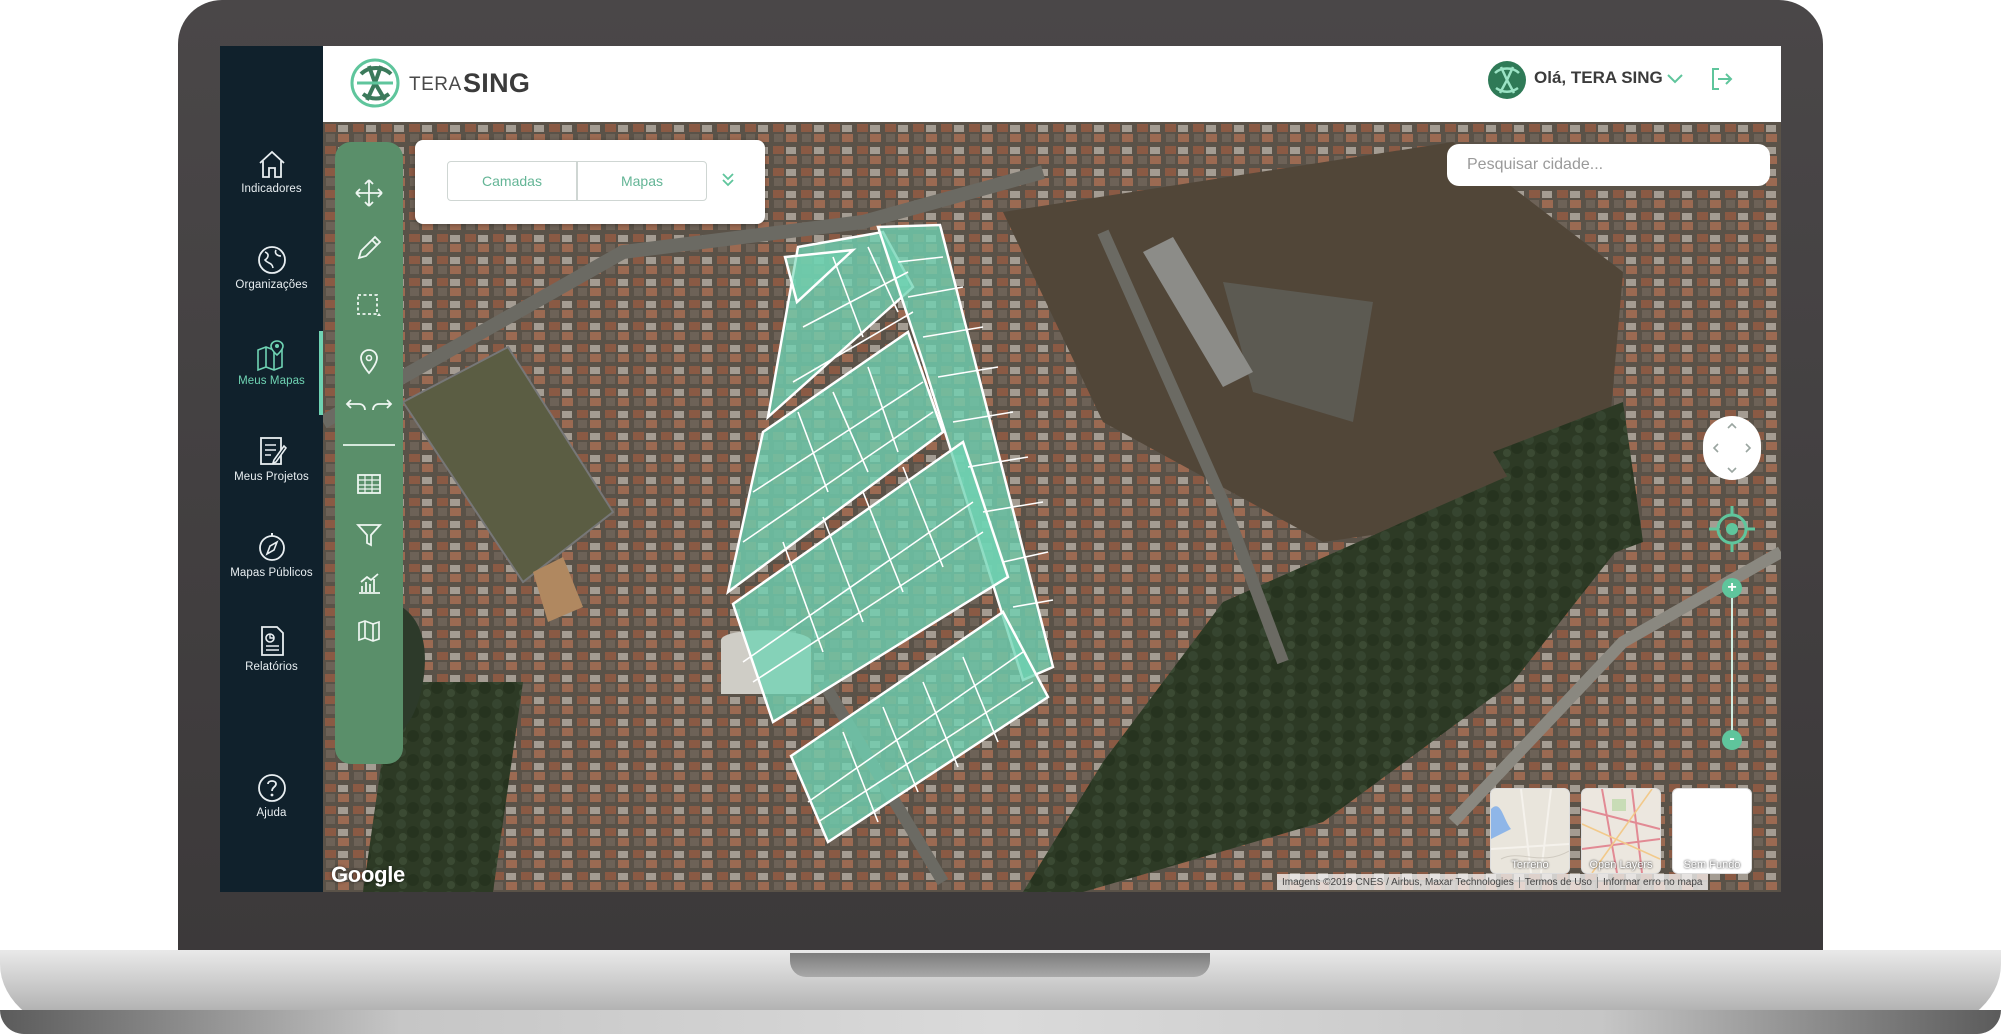 The width and height of the screenshot is (2001, 1034). I want to click on sidebar-item-label: Organizações, so click(271, 285).